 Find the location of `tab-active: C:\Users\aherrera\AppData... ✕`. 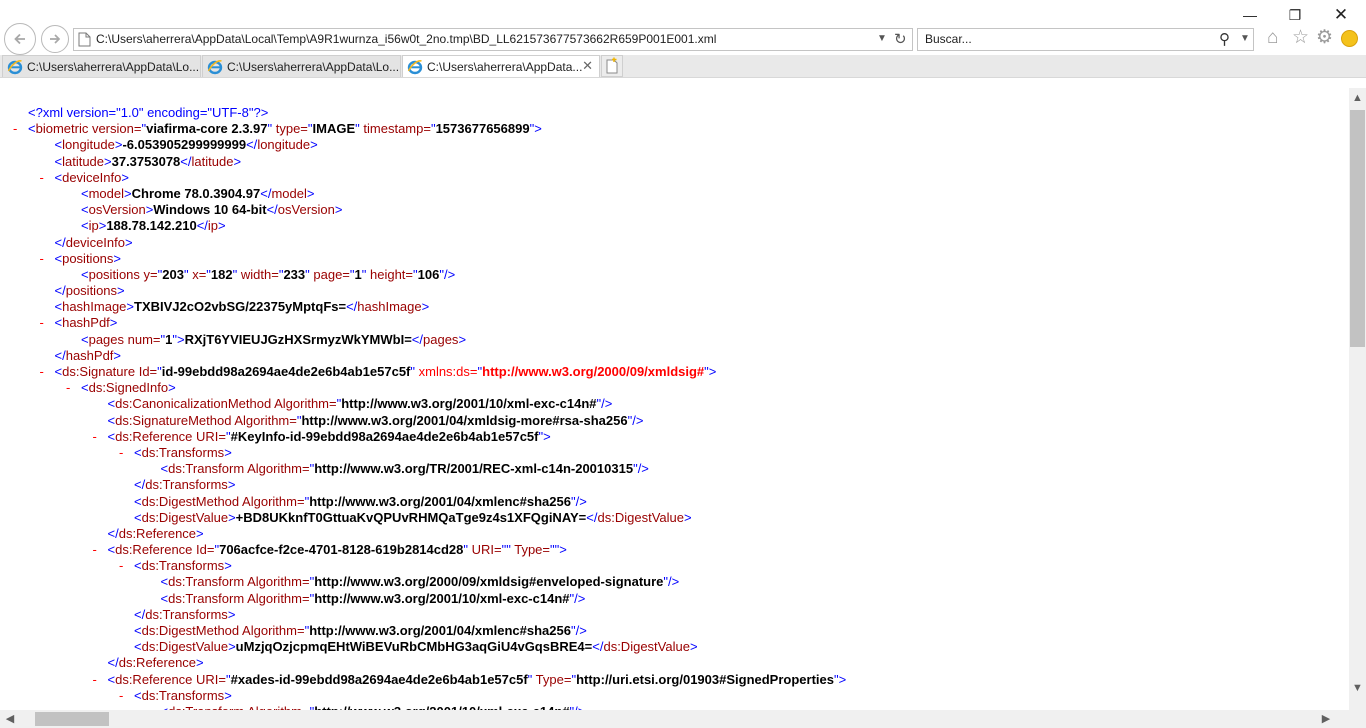

tab-active: C:\Users\aherrera\AppData... ✕ is located at coordinates (501, 66).